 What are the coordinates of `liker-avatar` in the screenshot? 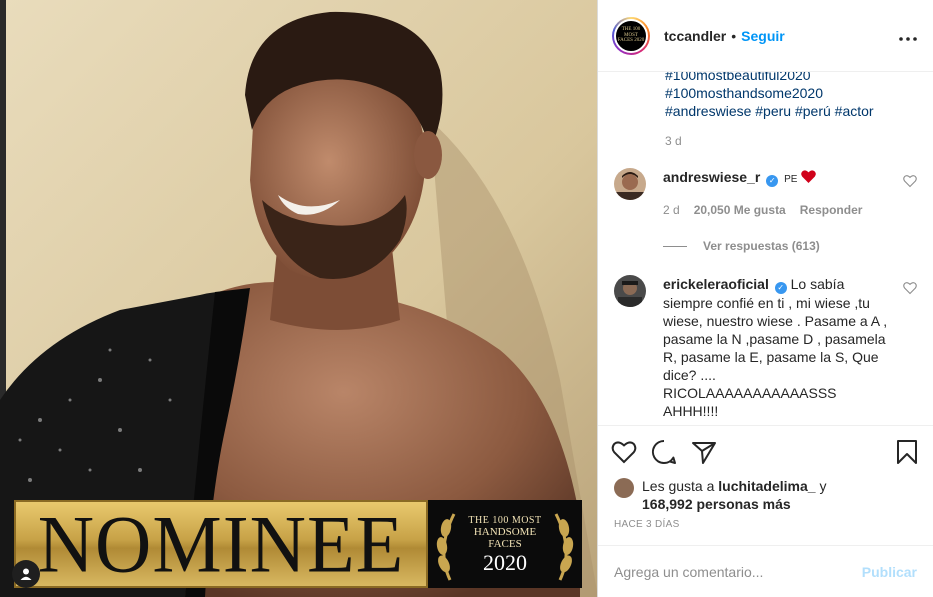 It's located at (624, 488).